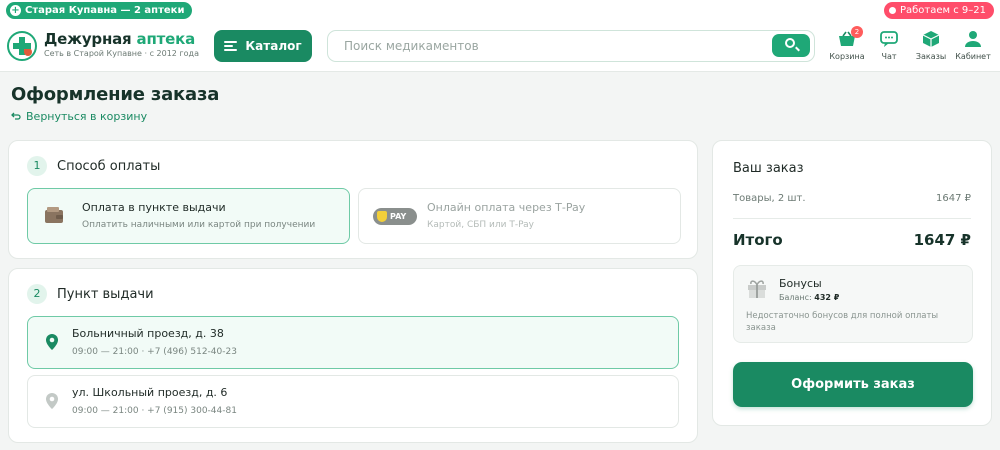 The height and width of the screenshot is (450, 1000). Describe the element at coordinates (154, 352) in the screenshot. I see `pickup-meta: 09:00 — 21:00 · +7 (496) 512-40-23` at that location.